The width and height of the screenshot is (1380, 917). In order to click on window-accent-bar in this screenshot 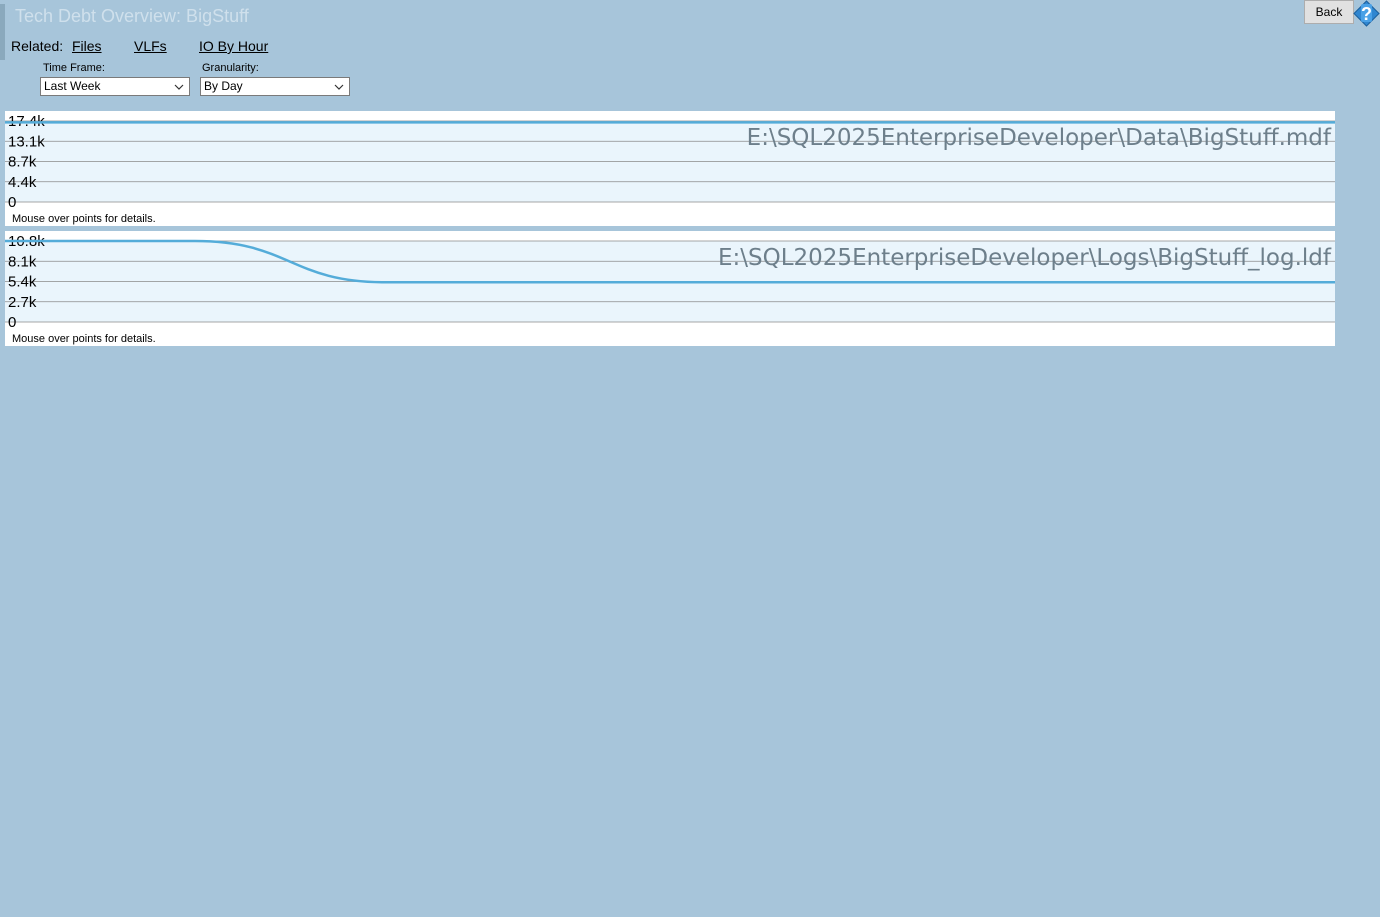, I will do `click(2, 32)`.